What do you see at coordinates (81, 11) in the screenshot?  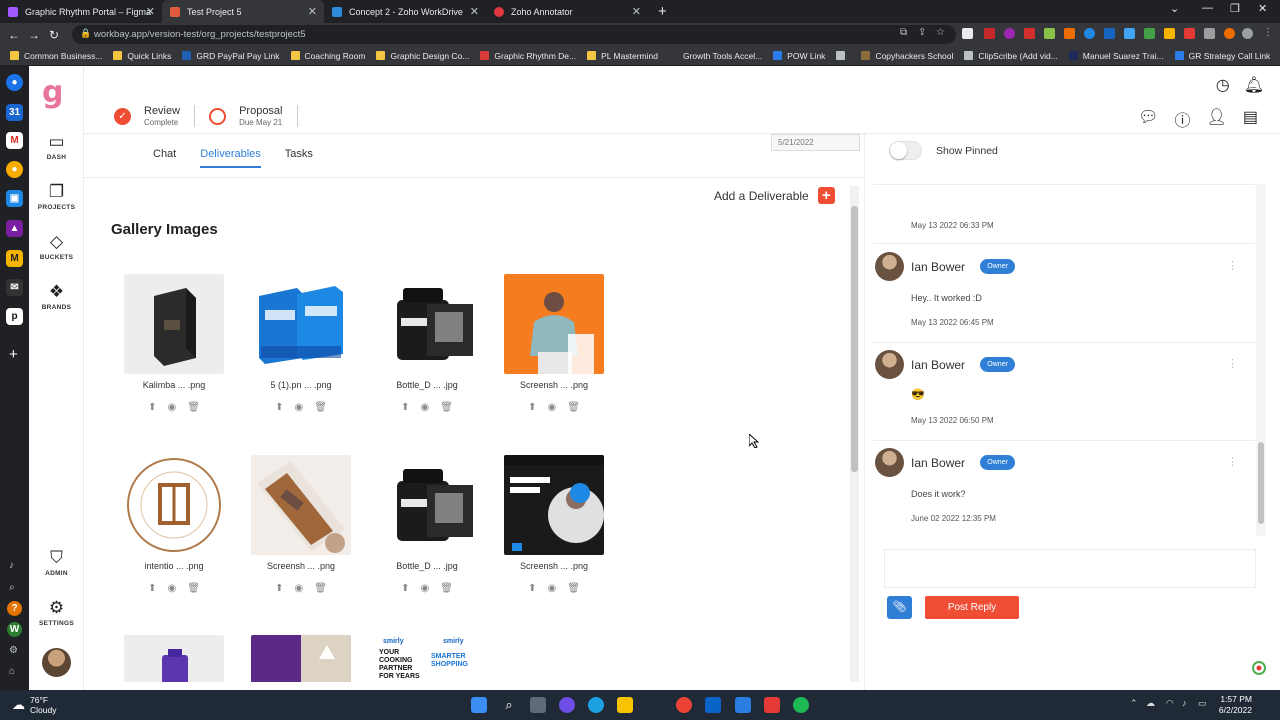 I see `browser-tab-figma: Graphic Rhythm Portal – Figma ✕` at bounding box center [81, 11].